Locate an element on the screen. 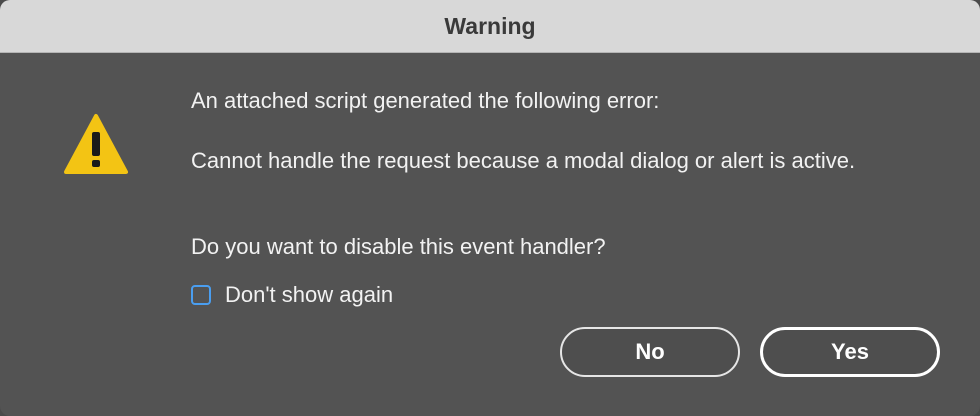  yes-button: Yes is located at coordinates (850, 352).